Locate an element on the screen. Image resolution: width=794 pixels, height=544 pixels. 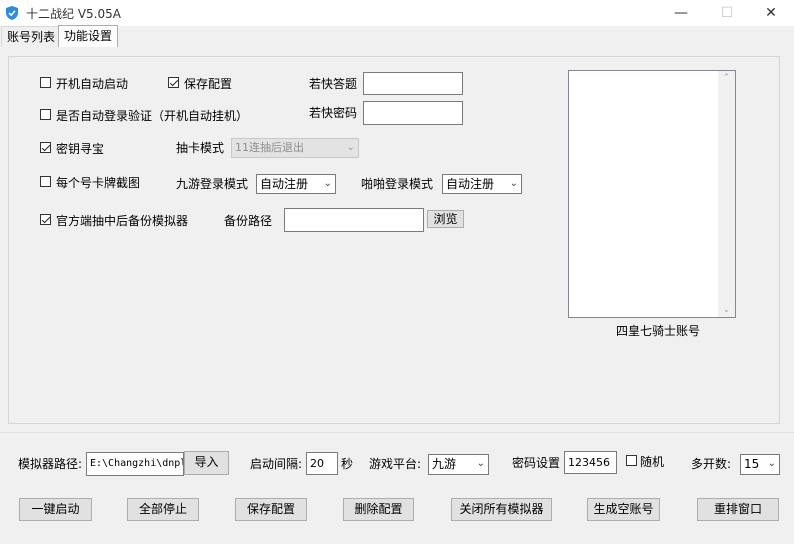
screenshot-label: 每个号卡牌截图 is located at coordinates (98, 183).